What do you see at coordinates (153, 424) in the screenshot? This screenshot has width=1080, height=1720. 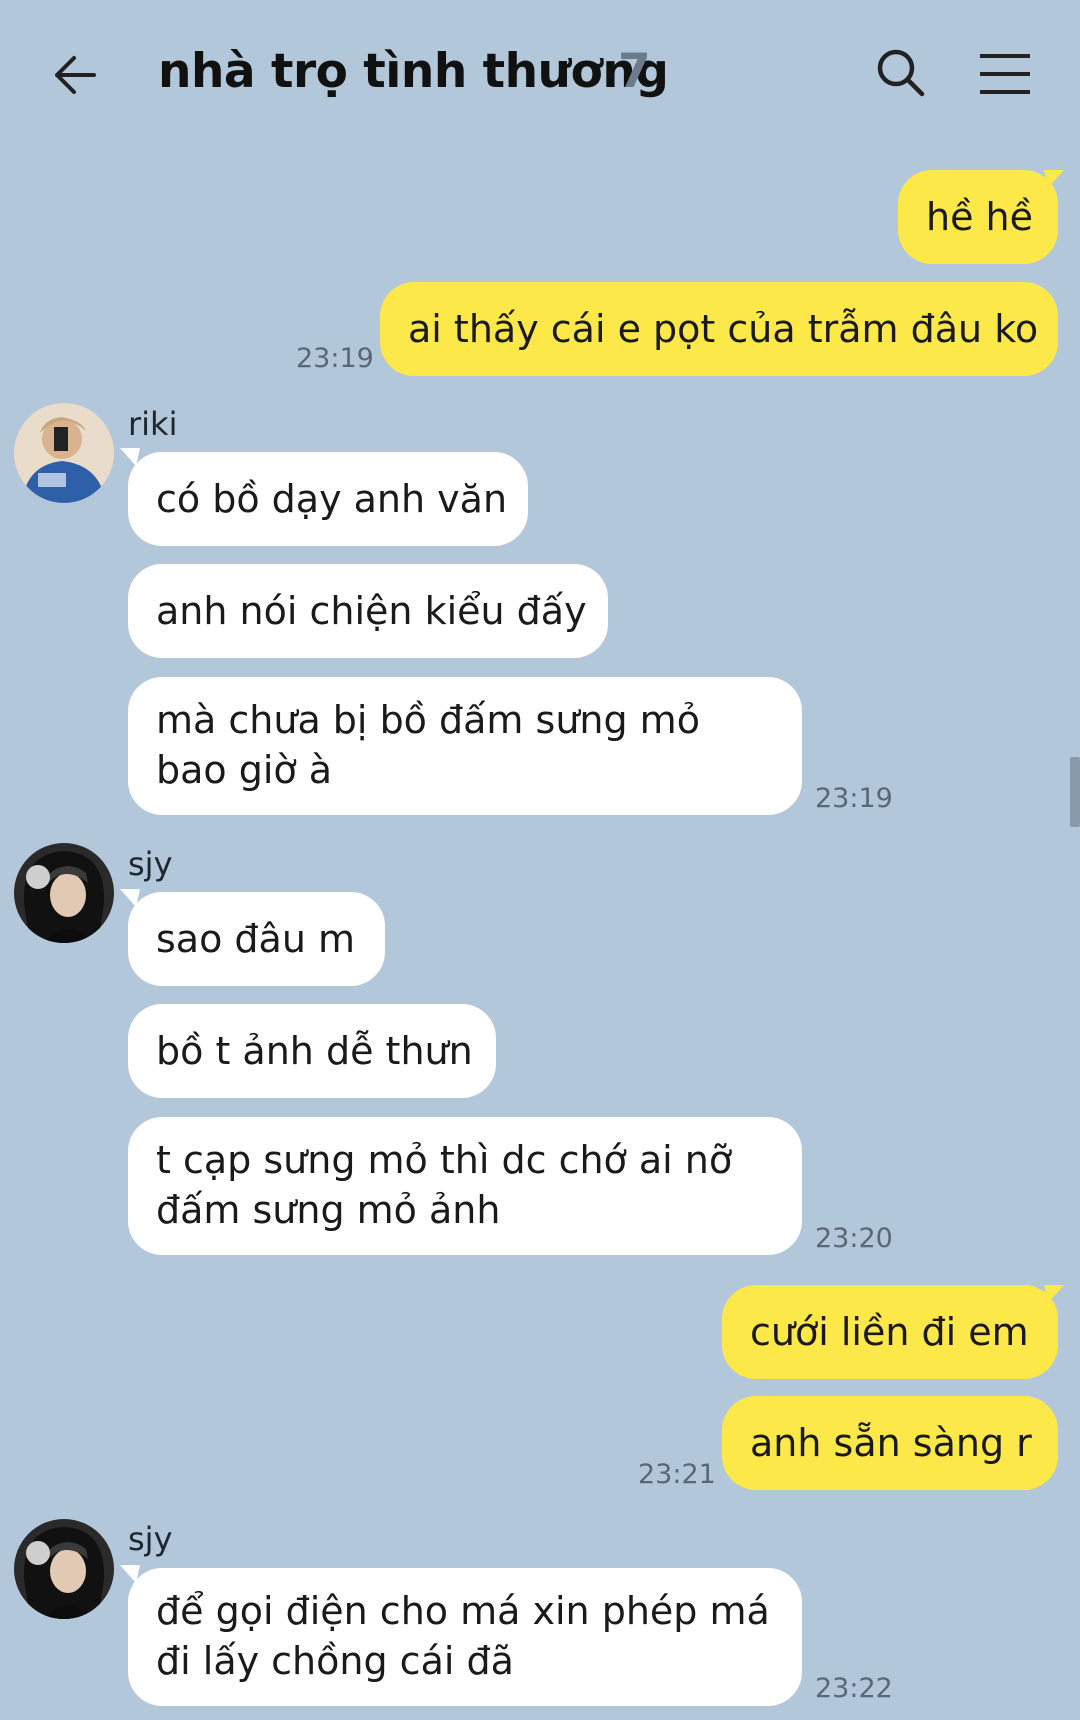 I see `sender-name: riki` at bounding box center [153, 424].